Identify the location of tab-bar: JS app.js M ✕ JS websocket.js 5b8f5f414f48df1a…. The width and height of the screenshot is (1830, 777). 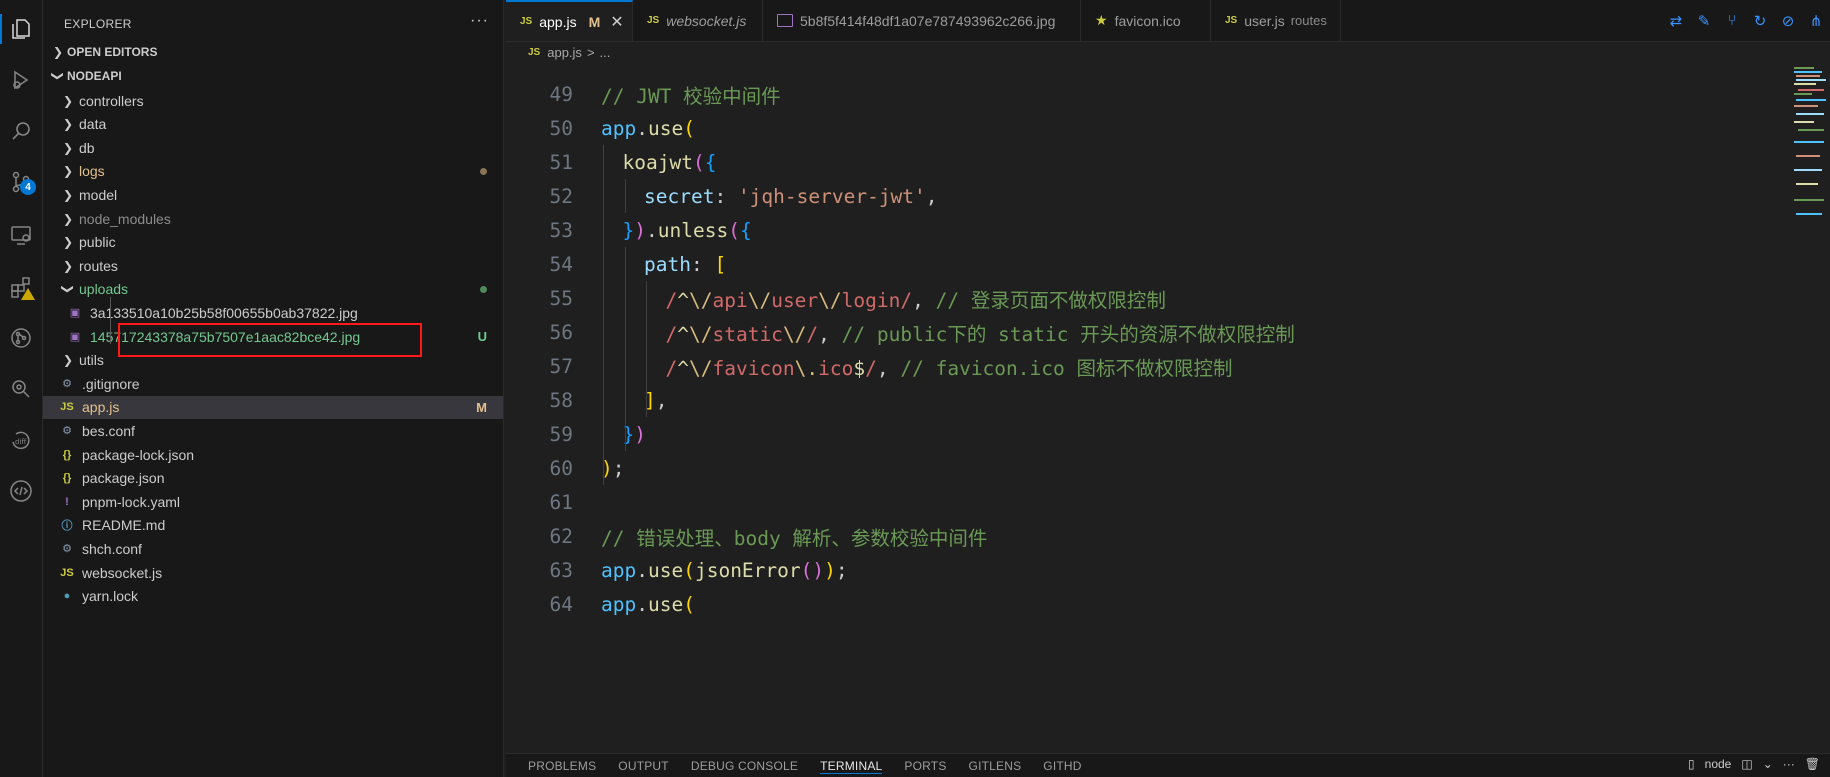
(1168, 21).